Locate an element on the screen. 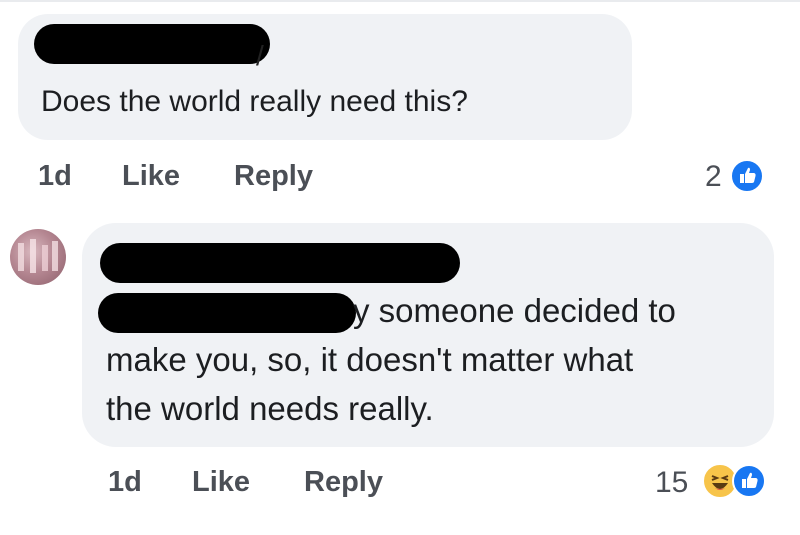 This screenshot has width=800, height=535. redacted-name-fragment: / is located at coordinates (260, 55).